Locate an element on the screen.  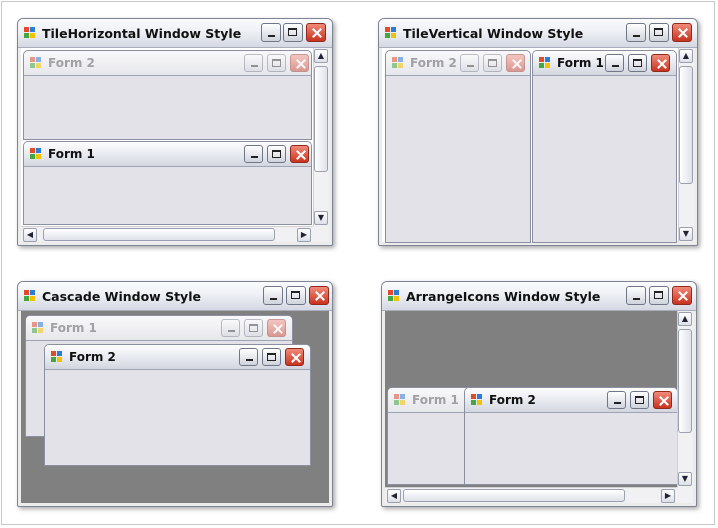
title-bar: TileHorizontal Window Style is located at coordinates (175, 33).